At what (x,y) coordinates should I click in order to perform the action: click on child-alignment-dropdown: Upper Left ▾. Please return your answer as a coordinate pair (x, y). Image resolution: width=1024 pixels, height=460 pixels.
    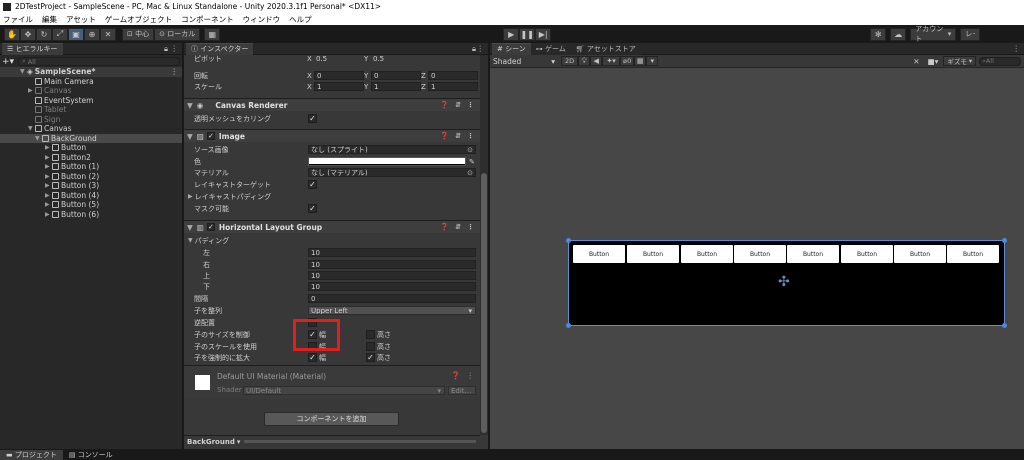
    Looking at the image, I should click on (392, 310).